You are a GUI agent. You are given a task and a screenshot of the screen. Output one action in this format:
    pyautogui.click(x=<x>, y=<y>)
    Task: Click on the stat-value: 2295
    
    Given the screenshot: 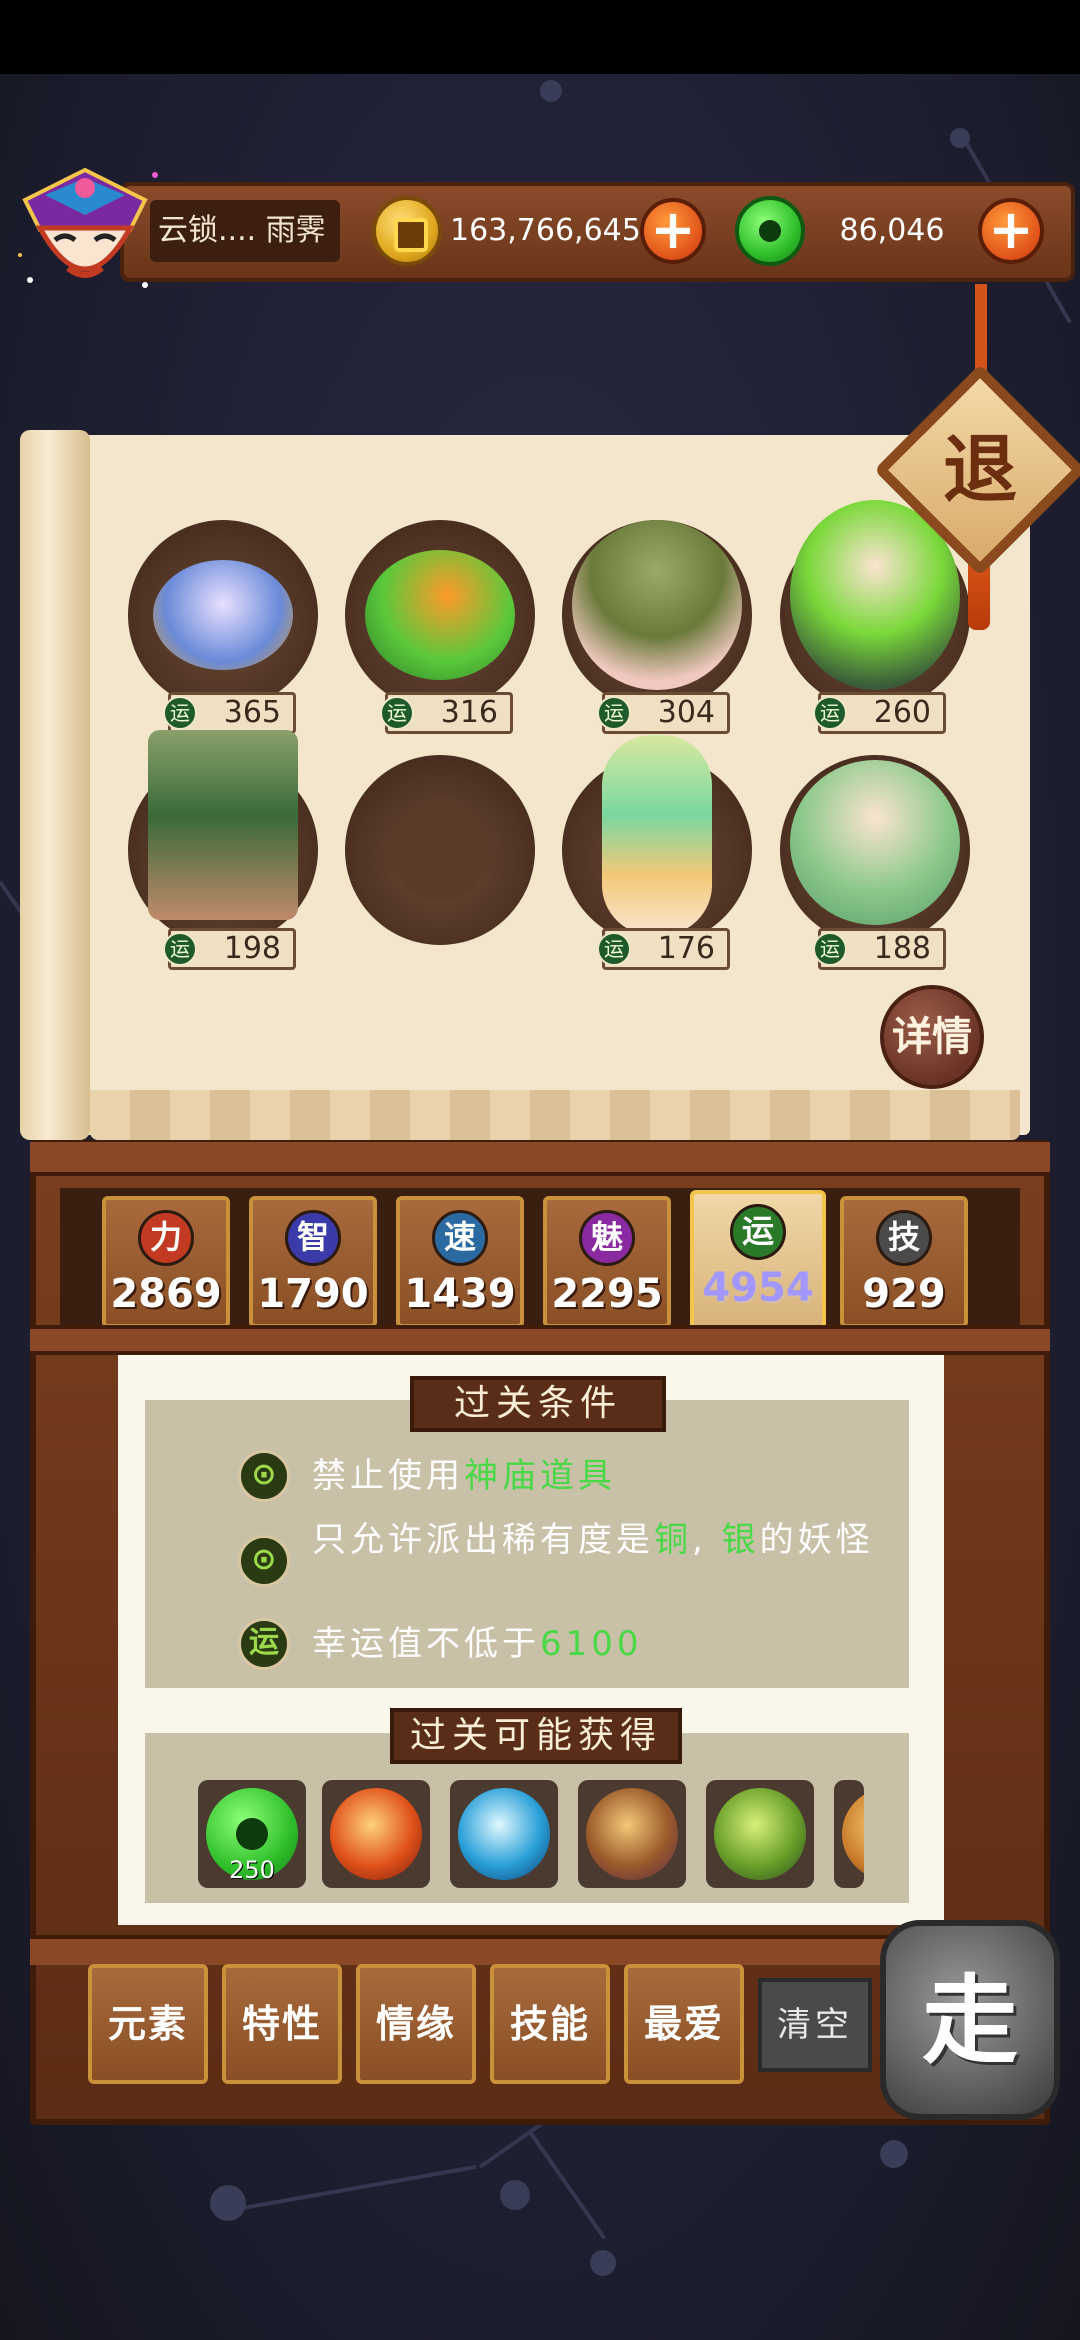 What is the action you would take?
    pyautogui.click(x=607, y=1294)
    